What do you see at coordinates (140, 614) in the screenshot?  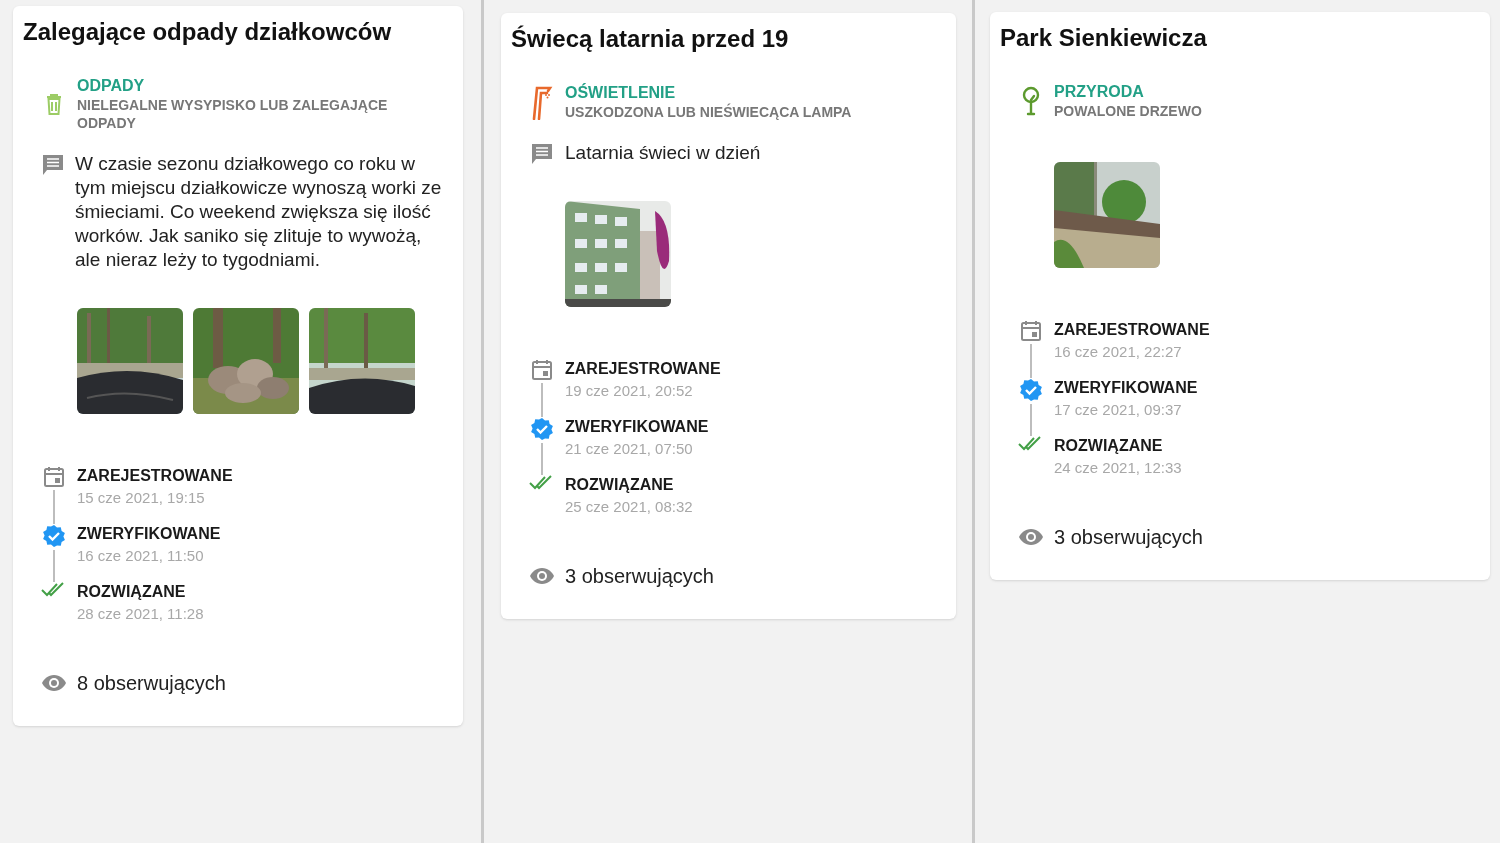 I see `status-date: 28 cze 2021, 11:28` at bounding box center [140, 614].